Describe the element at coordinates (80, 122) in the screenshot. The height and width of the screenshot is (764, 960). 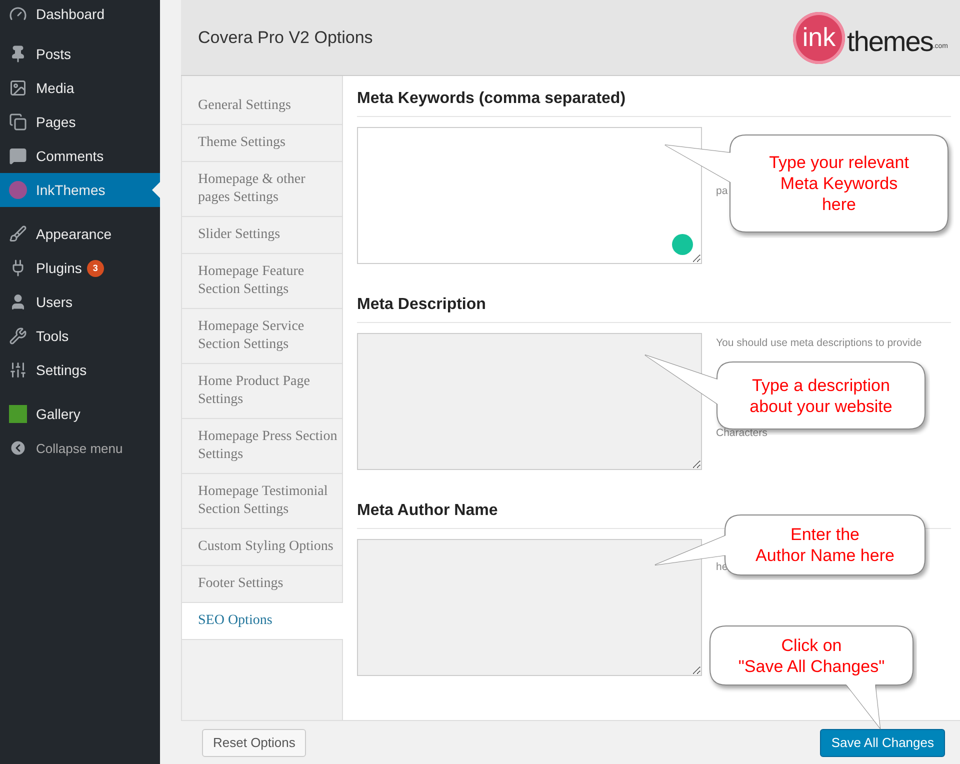
I see `sidebar-item: Pages` at that location.